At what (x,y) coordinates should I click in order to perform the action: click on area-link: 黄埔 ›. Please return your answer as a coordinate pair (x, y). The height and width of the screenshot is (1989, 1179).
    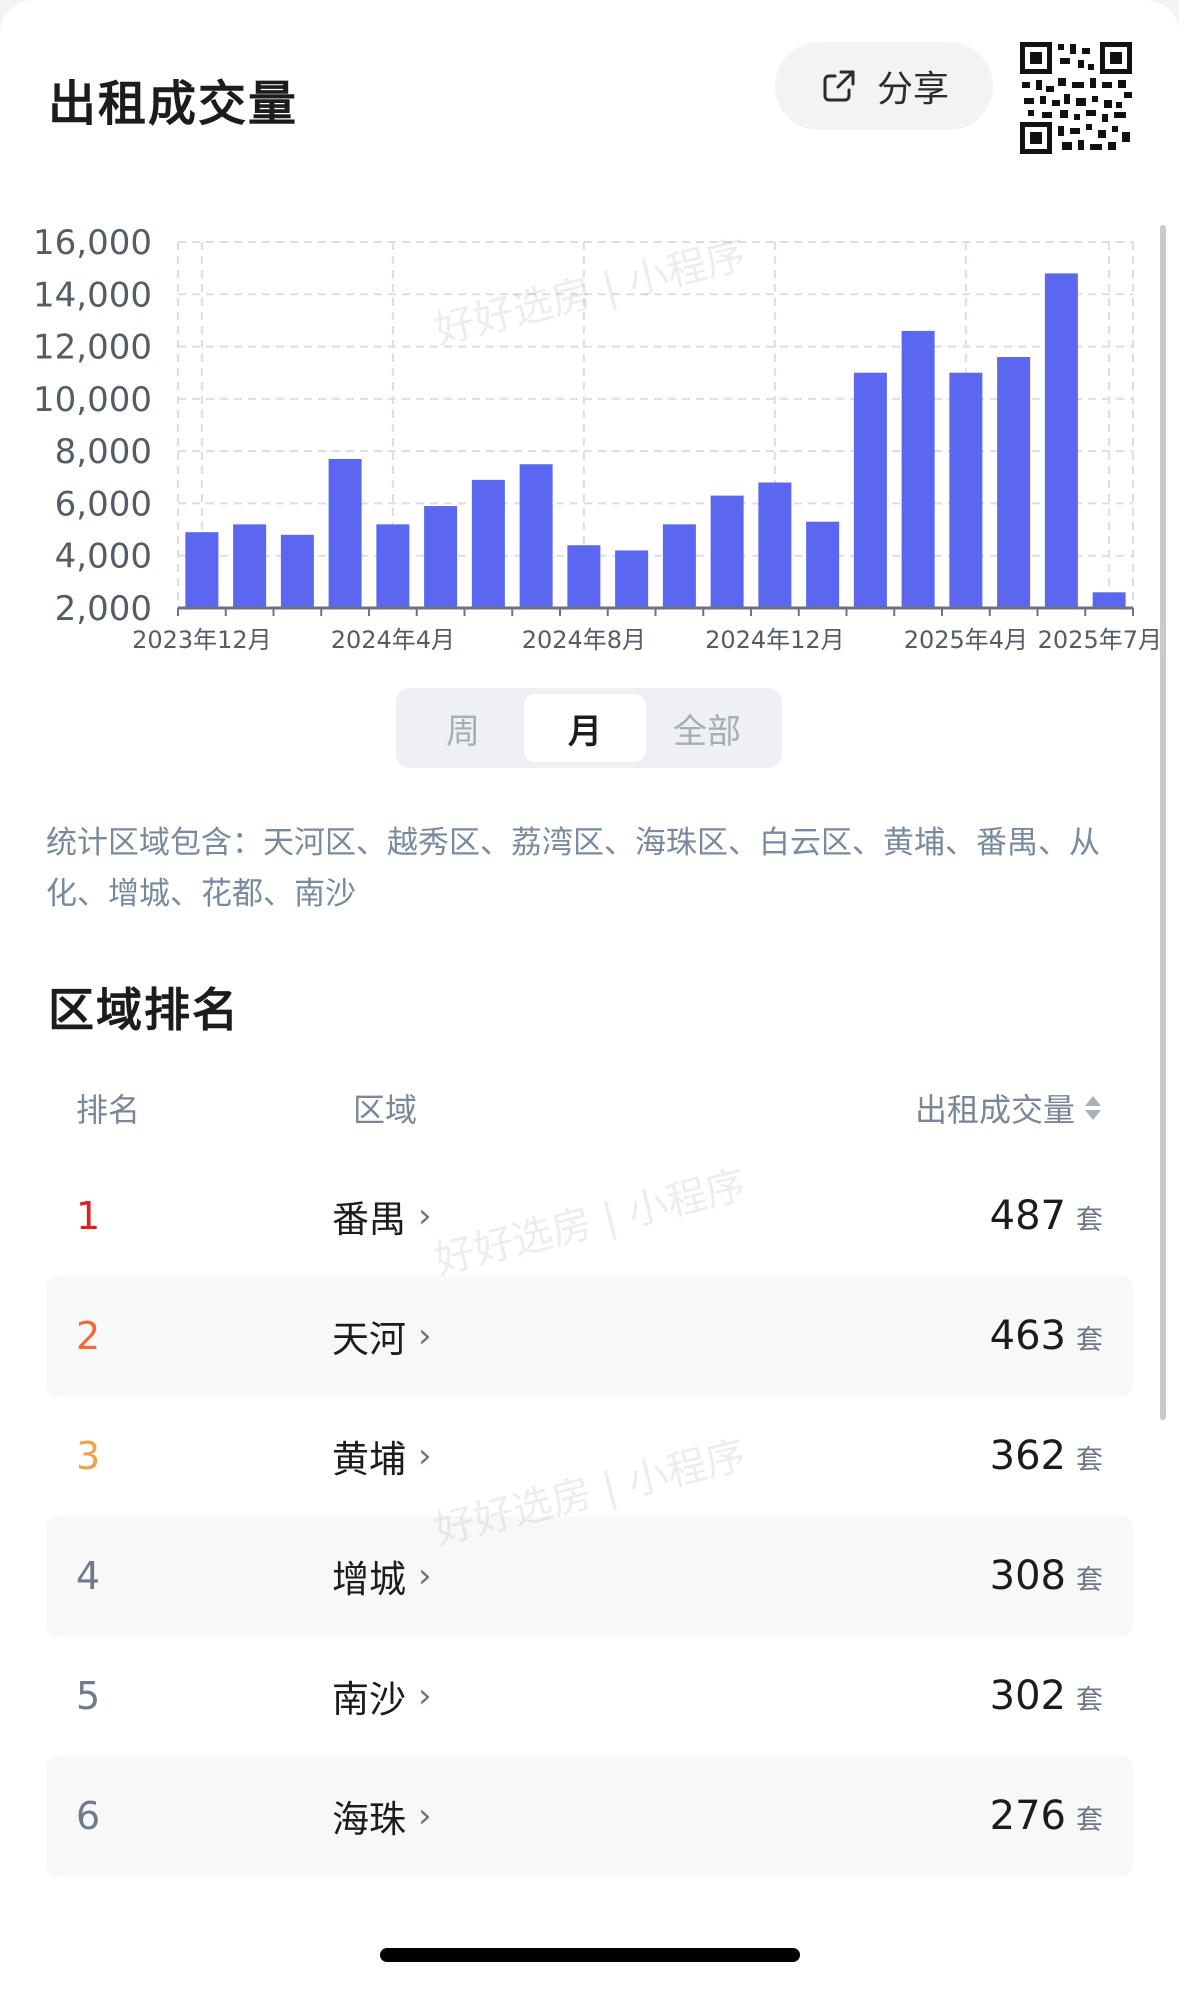
    Looking at the image, I should click on (382, 1456).